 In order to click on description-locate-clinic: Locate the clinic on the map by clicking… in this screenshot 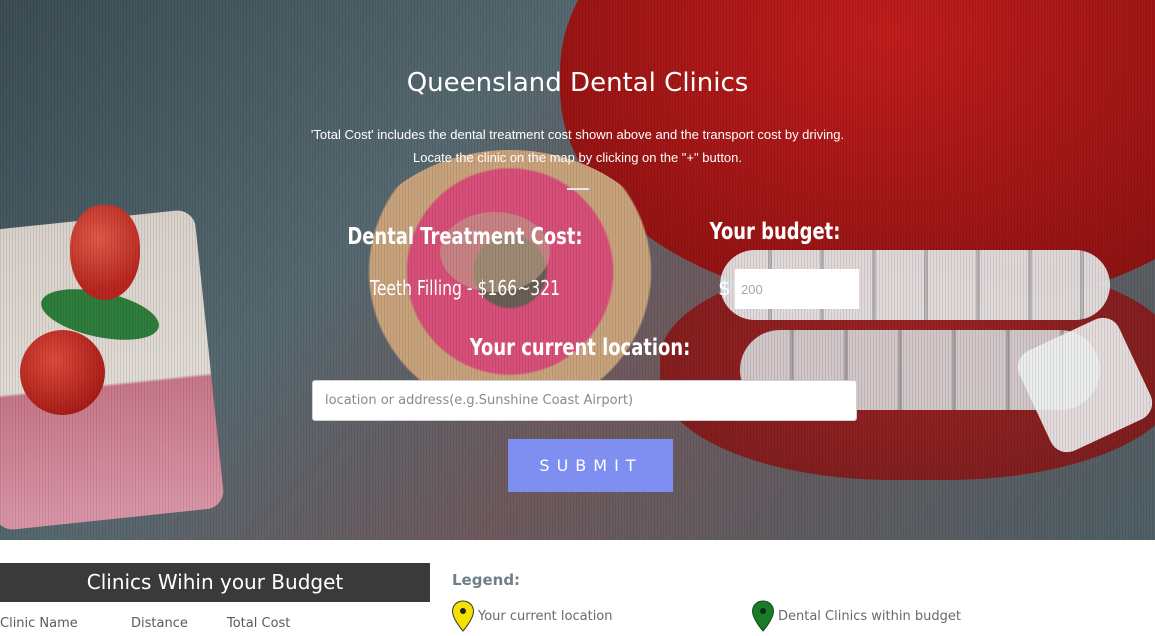, I will do `click(577, 157)`.